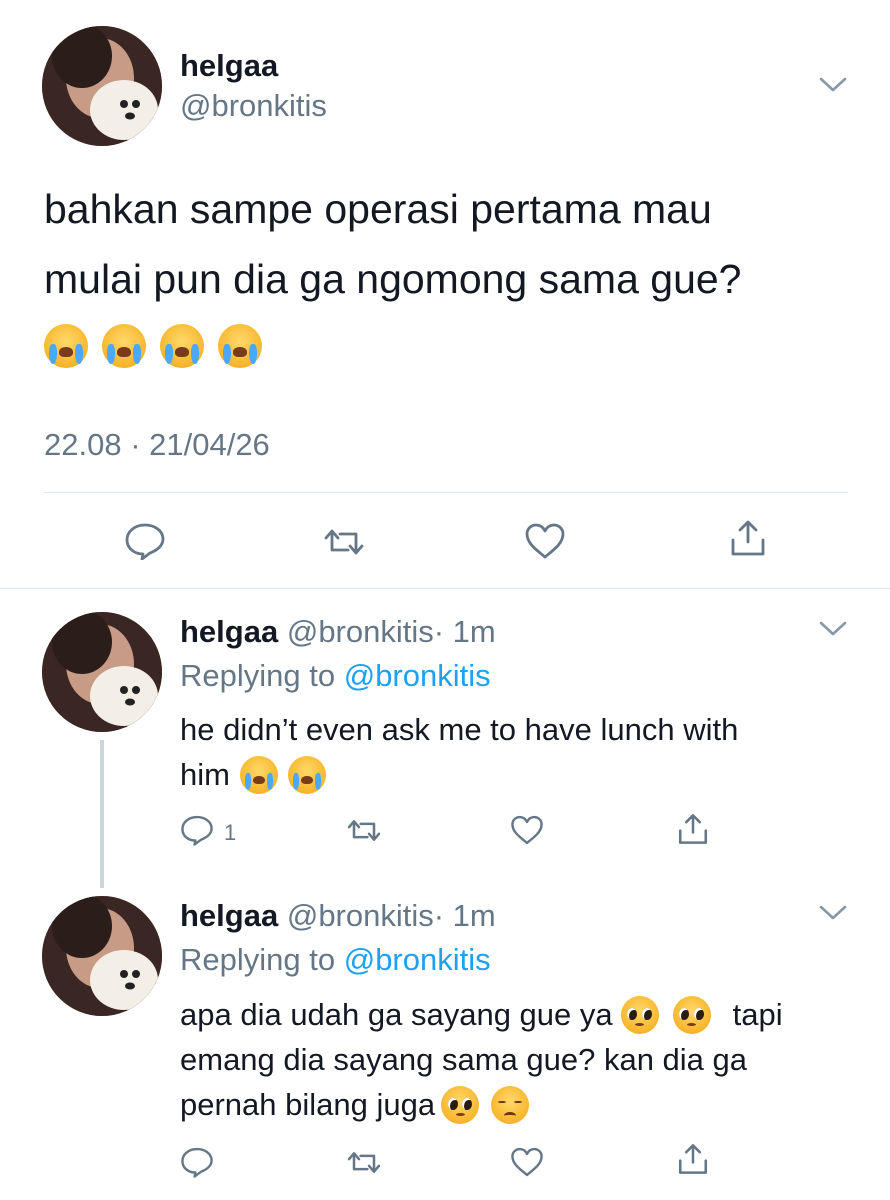 The height and width of the screenshot is (1200, 890). Describe the element at coordinates (102, 814) in the screenshot. I see `thread-line` at that location.